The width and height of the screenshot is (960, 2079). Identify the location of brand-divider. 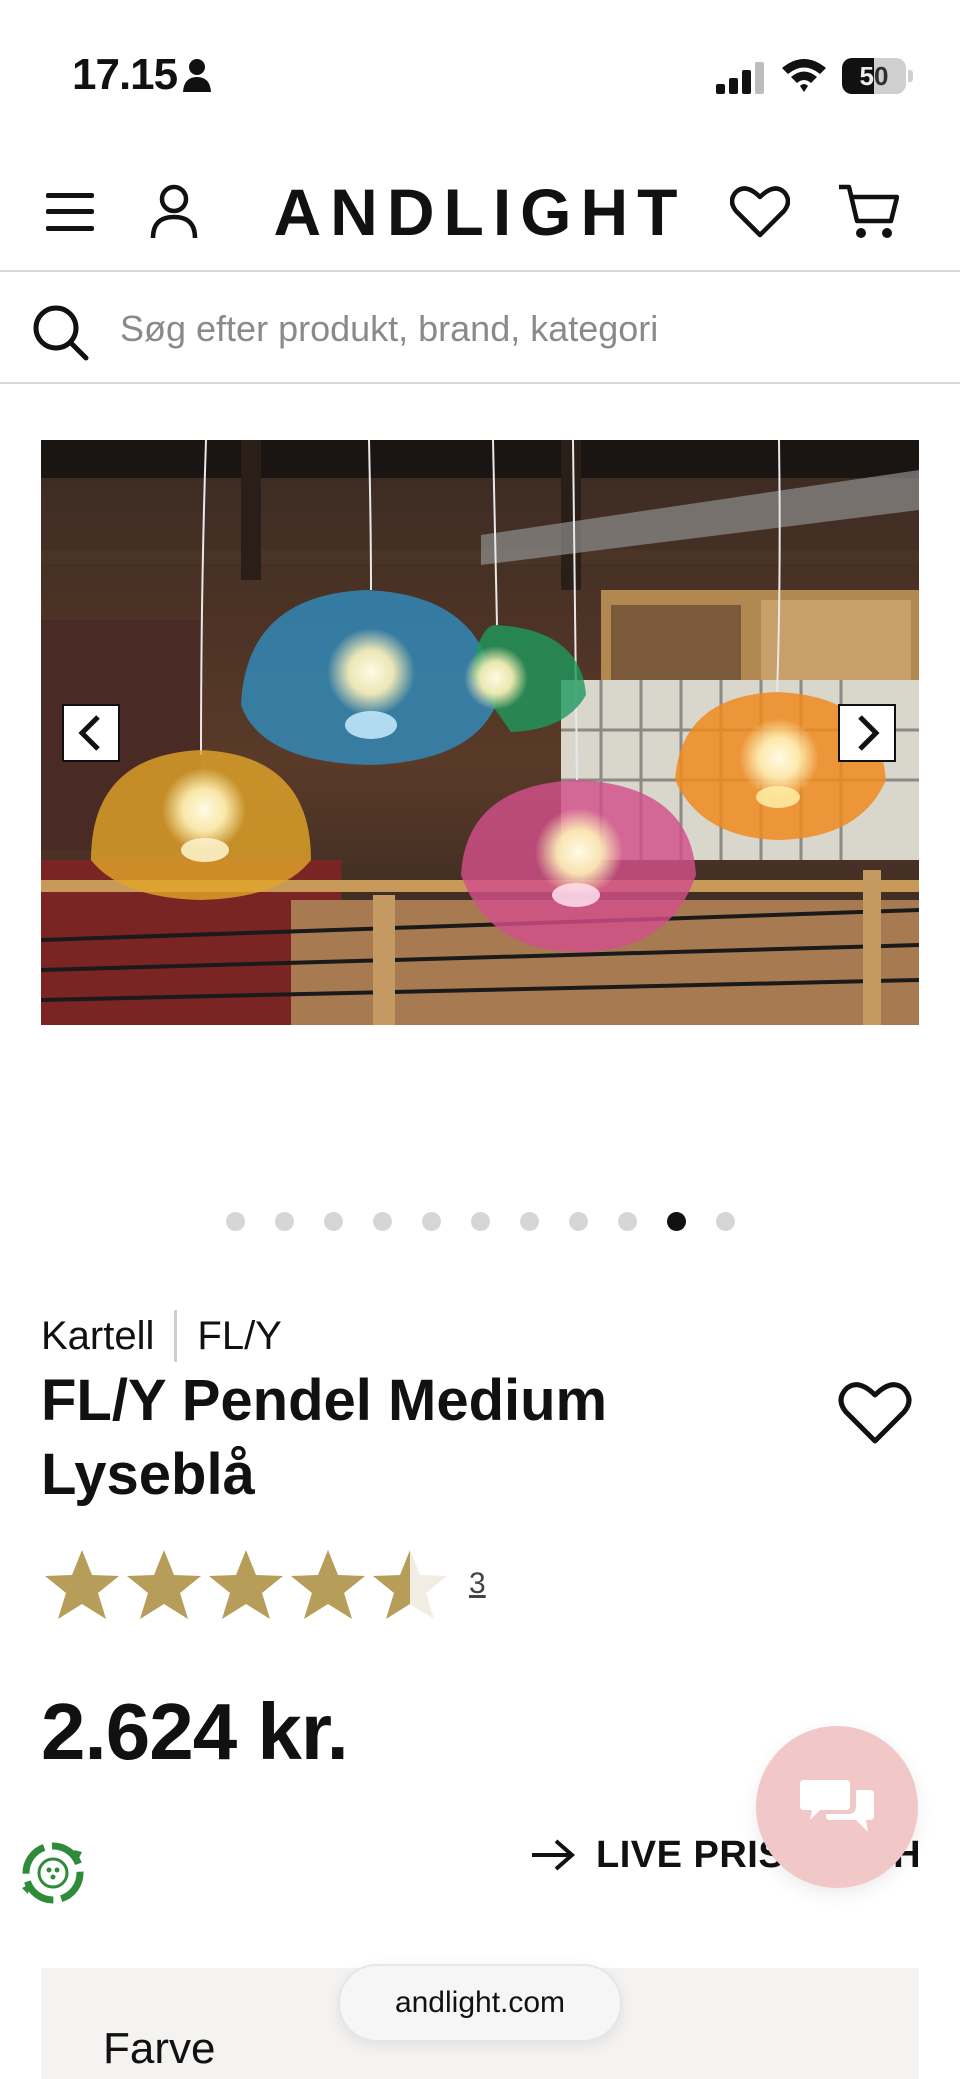
(176, 1336).